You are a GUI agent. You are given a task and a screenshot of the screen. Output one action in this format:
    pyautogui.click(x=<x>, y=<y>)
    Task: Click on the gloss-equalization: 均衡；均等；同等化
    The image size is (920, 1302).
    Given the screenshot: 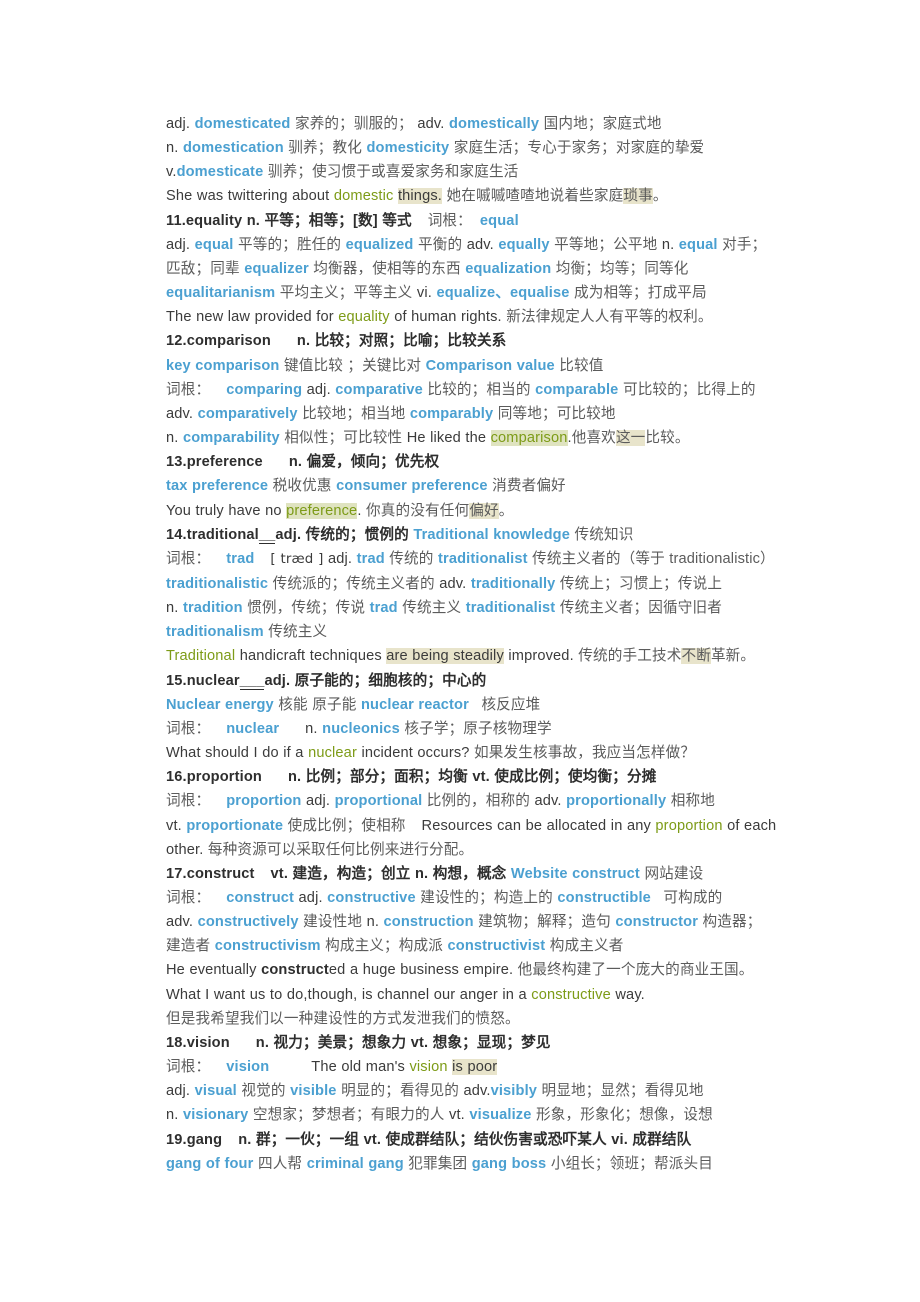 What is the action you would take?
    pyautogui.click(x=622, y=268)
    